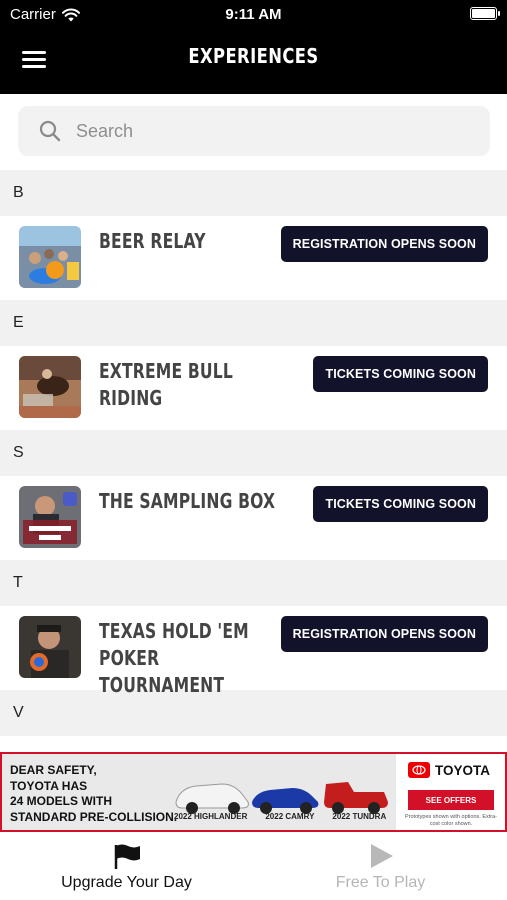  I want to click on tab-label: Free To Play, so click(380, 882).